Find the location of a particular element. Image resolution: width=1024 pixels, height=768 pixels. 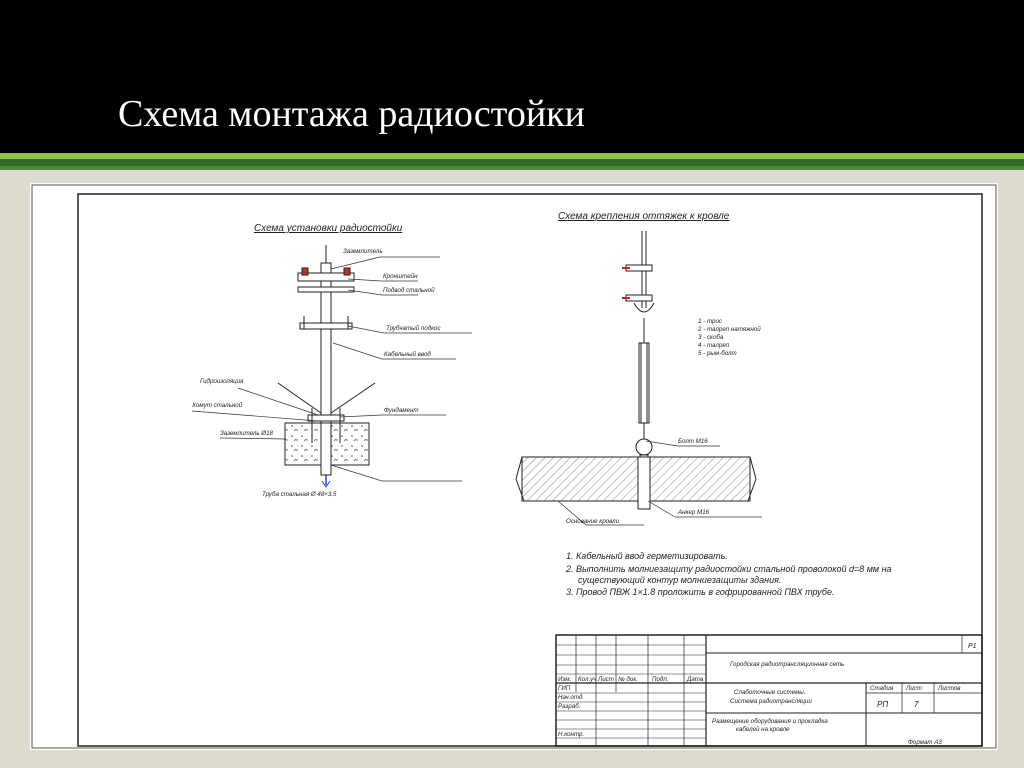

tb-object-line: Городская радиотрансляционная сеть is located at coordinates (787, 664).